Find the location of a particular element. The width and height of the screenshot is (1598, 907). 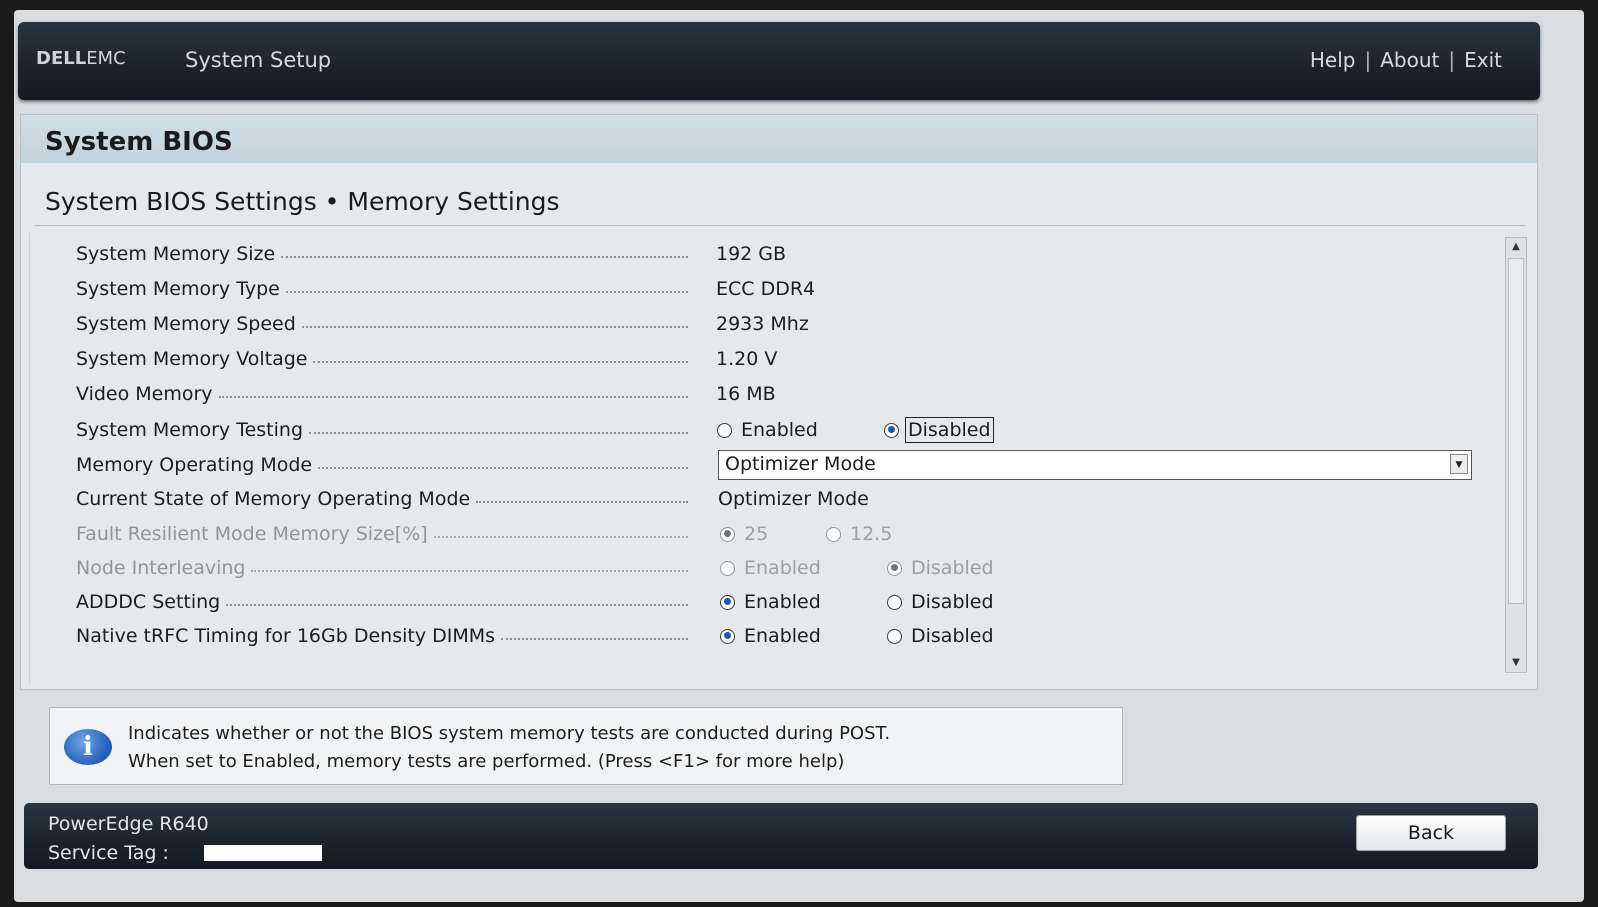

focused-option: Disabled is located at coordinates (949, 430).